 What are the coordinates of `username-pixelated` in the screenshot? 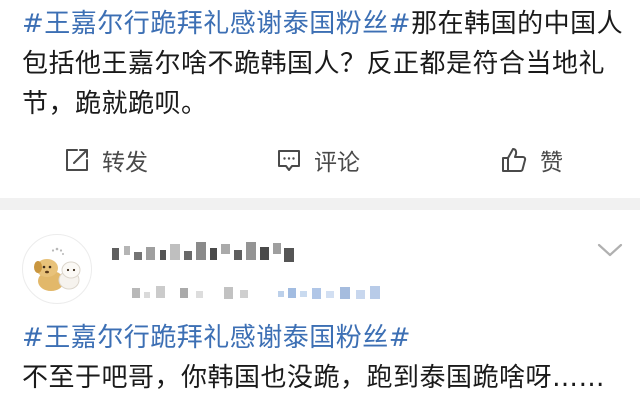 It's located at (208, 252).